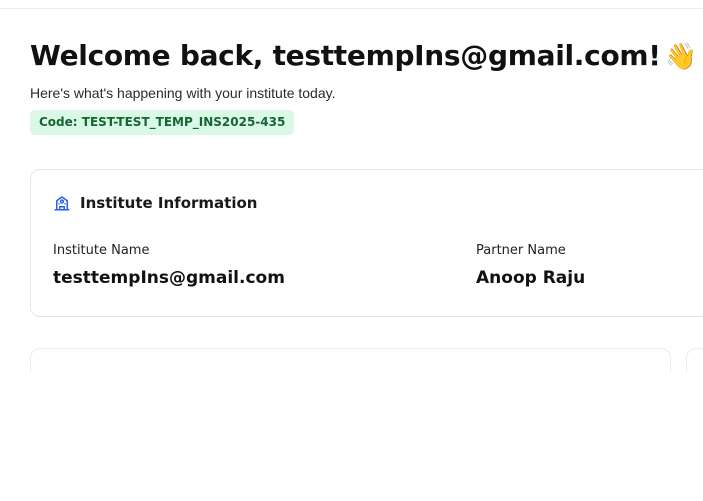  I want to click on institute-building-icon, so click(62, 203).